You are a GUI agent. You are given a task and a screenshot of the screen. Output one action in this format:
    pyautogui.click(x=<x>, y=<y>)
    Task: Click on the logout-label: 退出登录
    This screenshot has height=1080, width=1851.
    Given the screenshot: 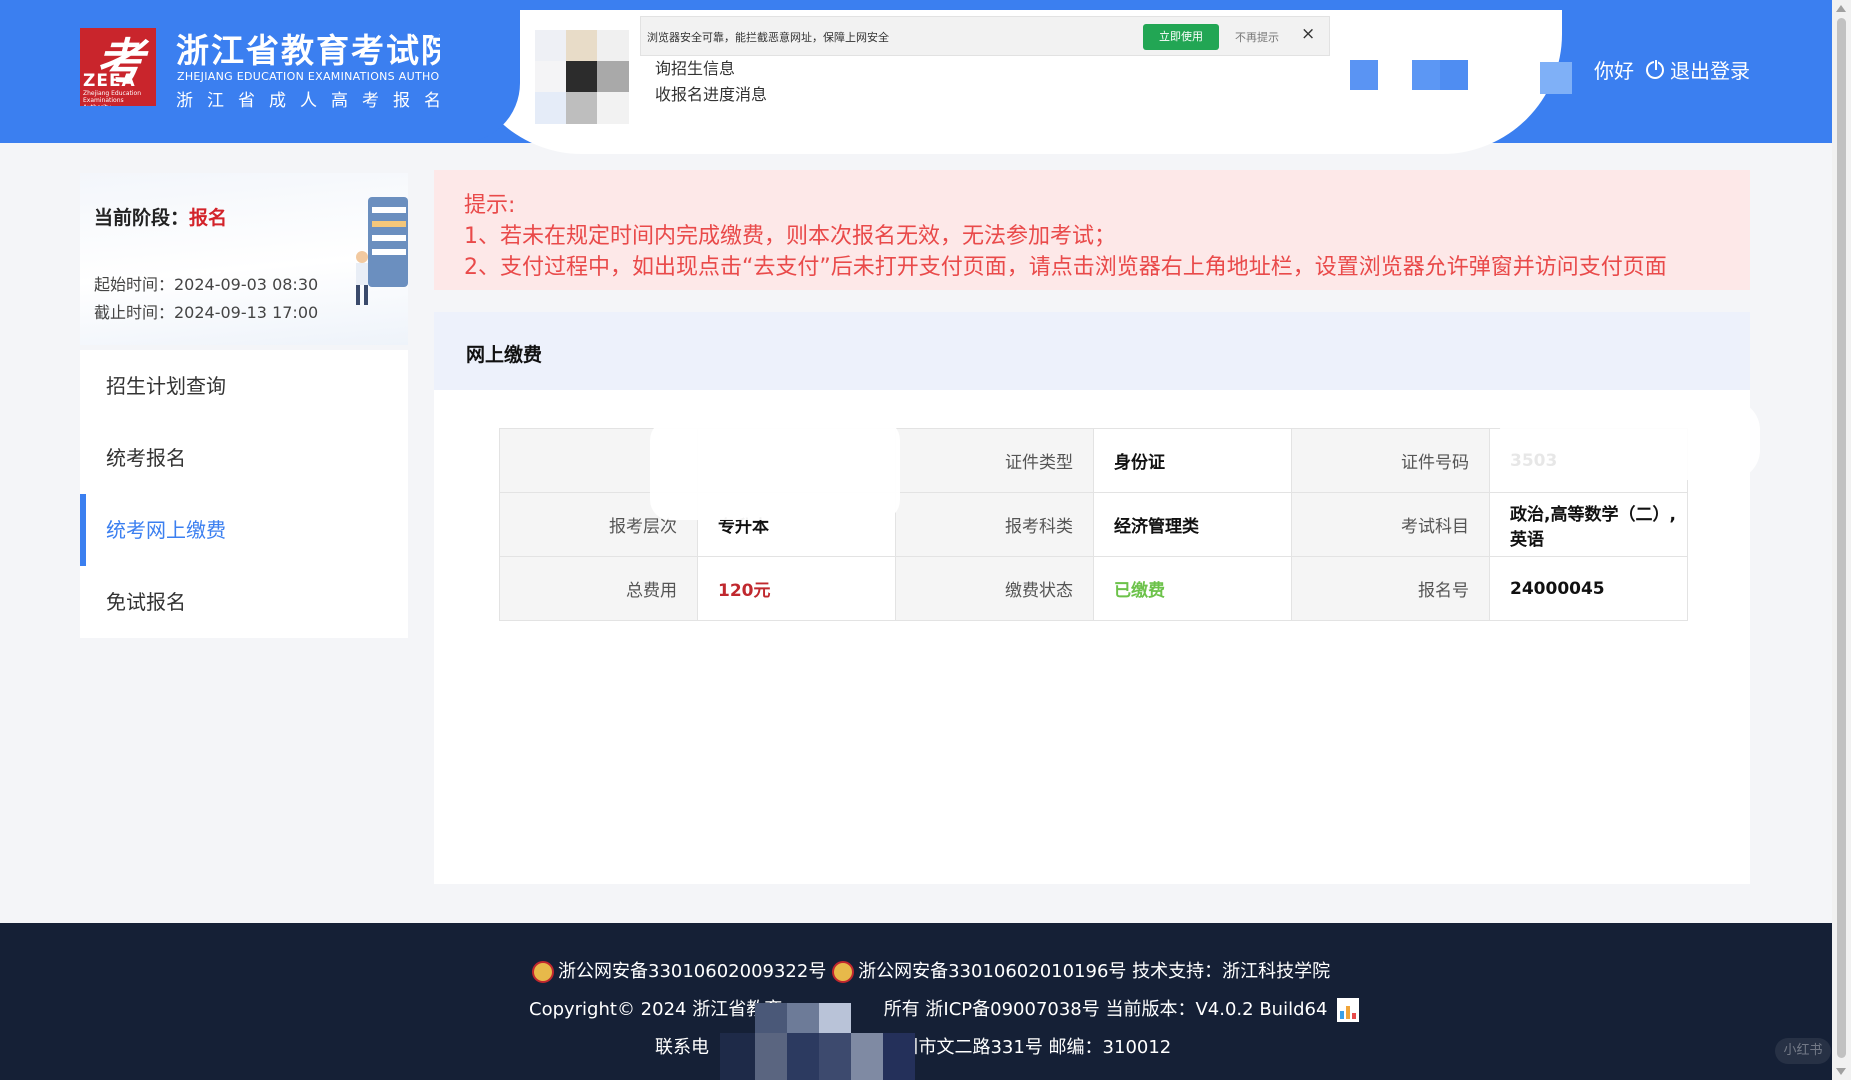 What is the action you would take?
    pyautogui.click(x=1710, y=71)
    